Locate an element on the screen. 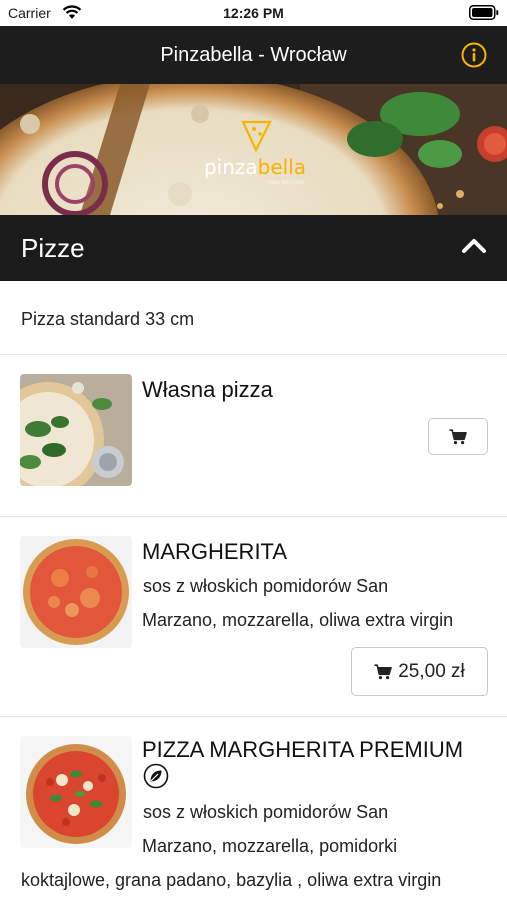  add-to-cart-button: 25,00 zł is located at coordinates (419, 671).